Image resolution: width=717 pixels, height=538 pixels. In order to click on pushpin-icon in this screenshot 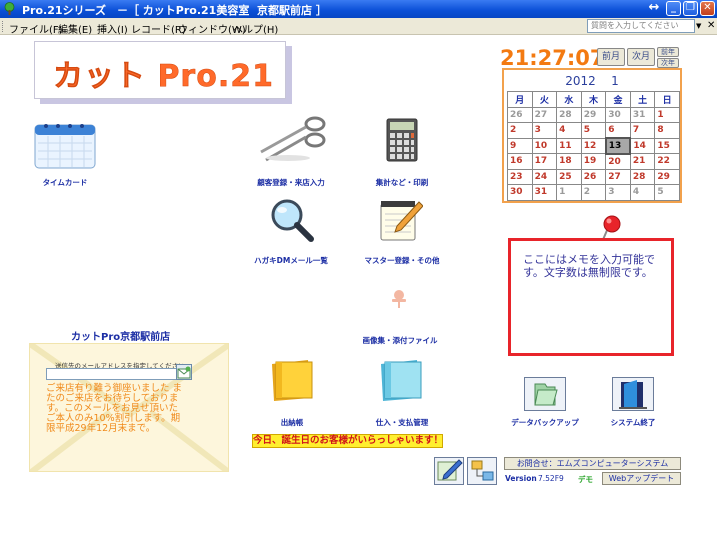, I will do `click(399, 299)`.